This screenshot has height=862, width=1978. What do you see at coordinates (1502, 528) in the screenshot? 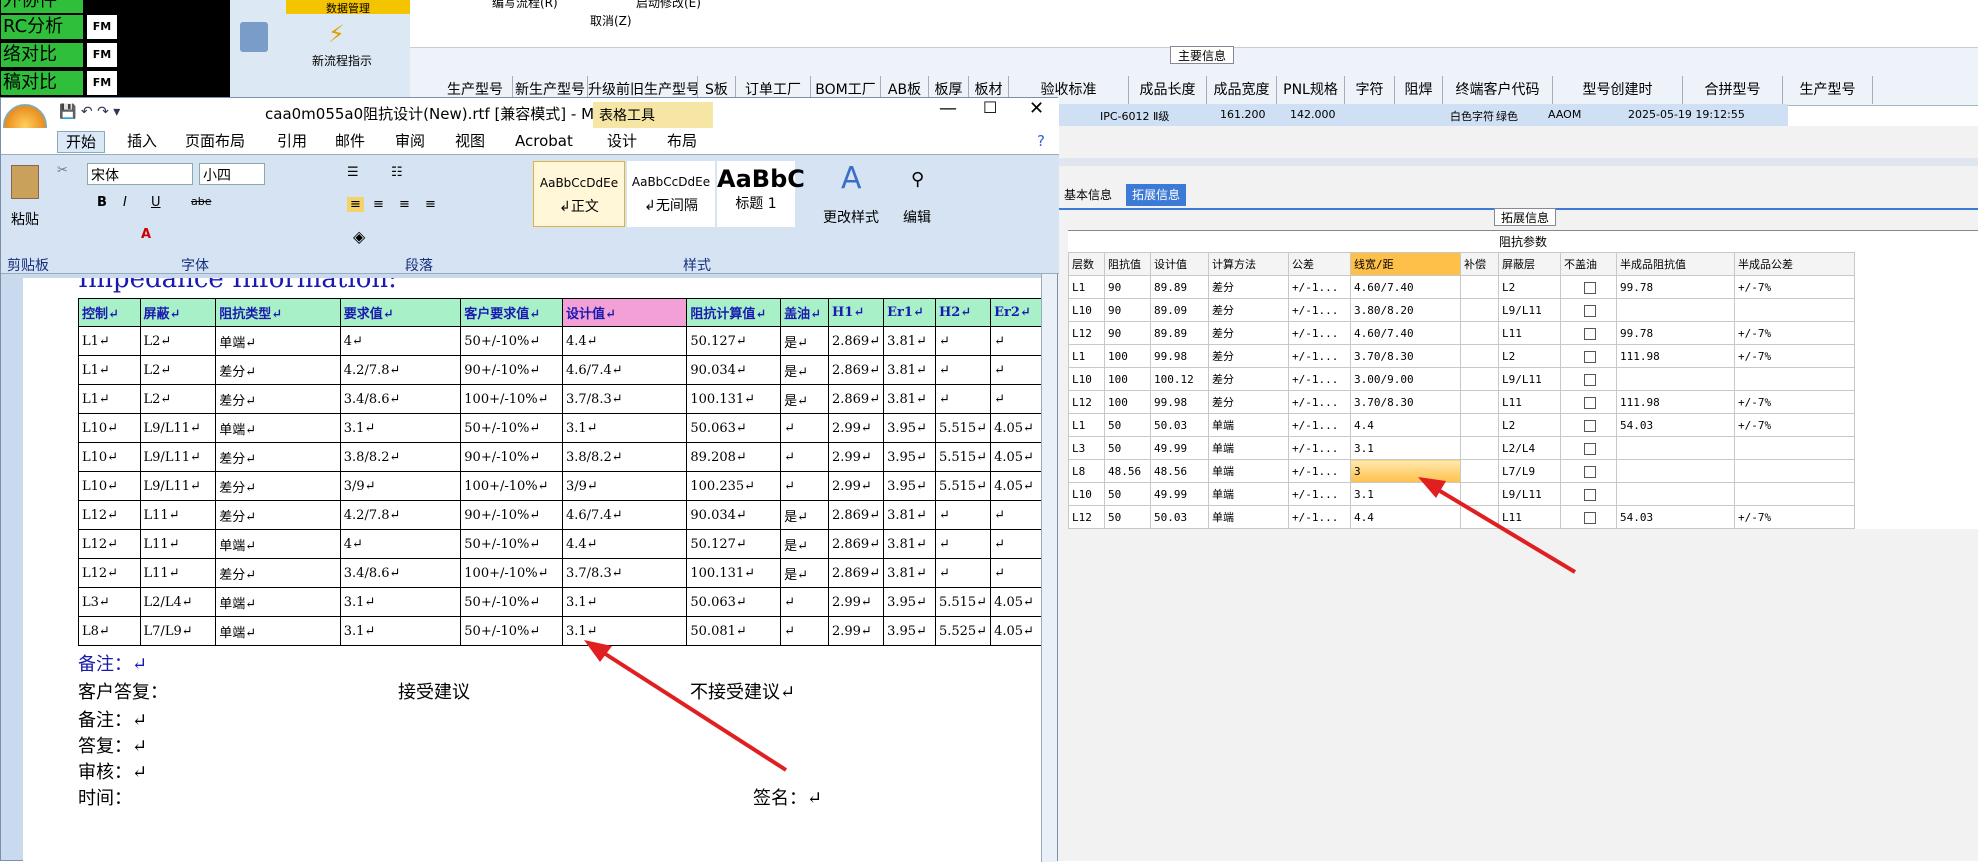
I see `arrow-line-right` at bounding box center [1502, 528].